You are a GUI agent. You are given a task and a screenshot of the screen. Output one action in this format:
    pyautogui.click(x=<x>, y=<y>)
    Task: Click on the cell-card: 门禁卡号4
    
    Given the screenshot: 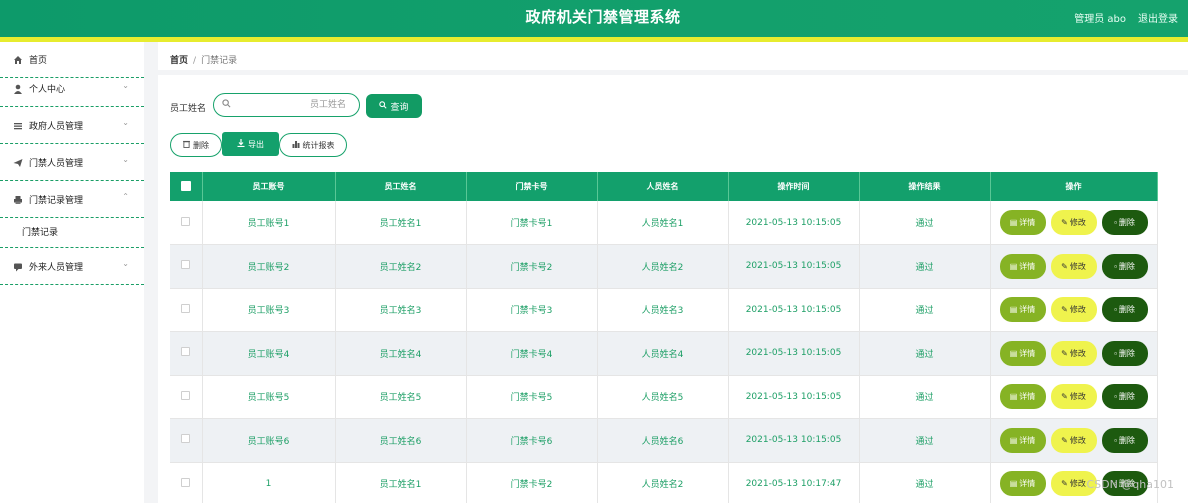 What is the action you would take?
    pyautogui.click(x=532, y=353)
    